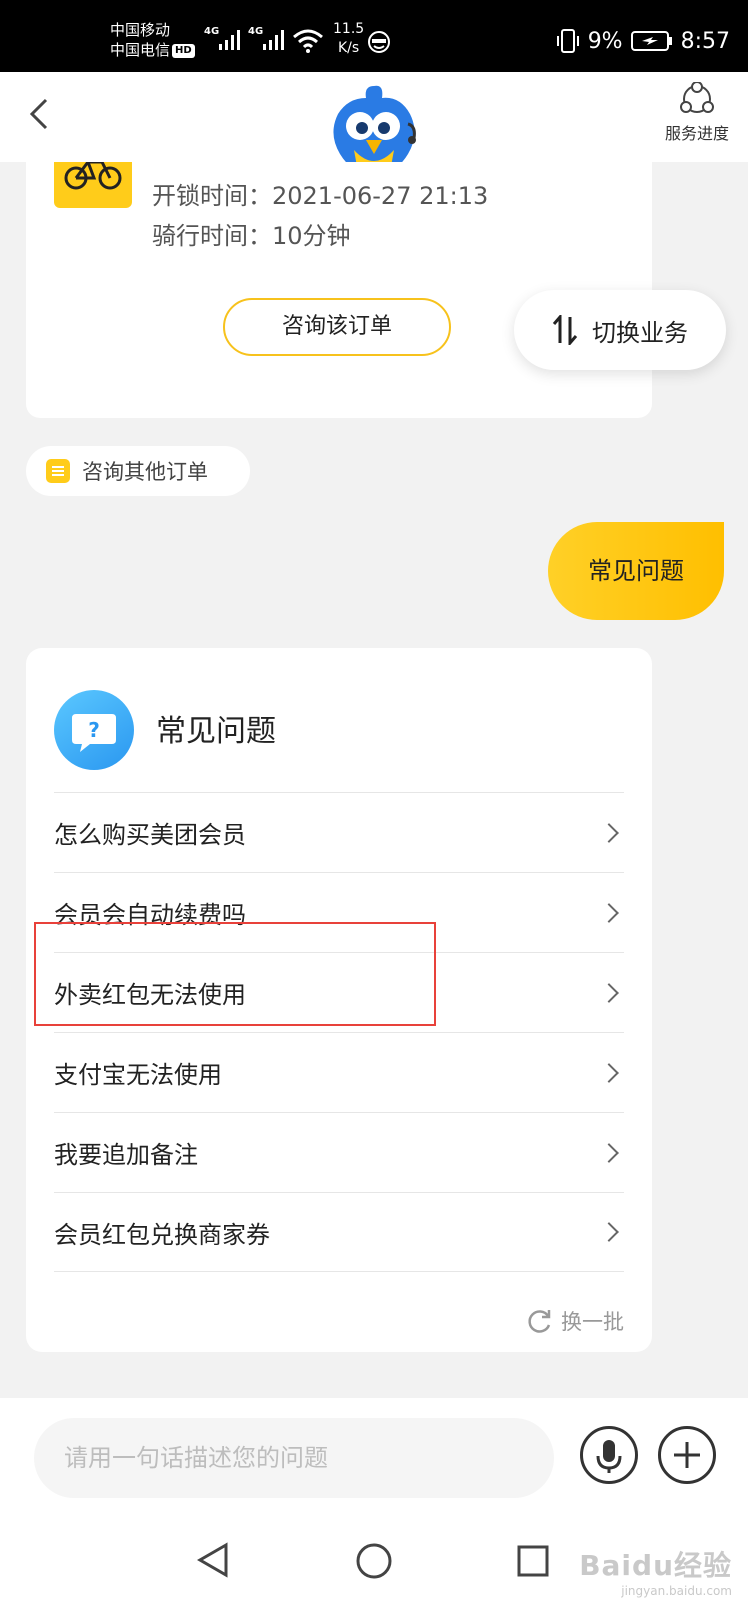 The height and width of the screenshot is (1600, 748). What do you see at coordinates (152, 40) in the screenshot?
I see `carrier-info: 中国移动 中国电信 HD` at bounding box center [152, 40].